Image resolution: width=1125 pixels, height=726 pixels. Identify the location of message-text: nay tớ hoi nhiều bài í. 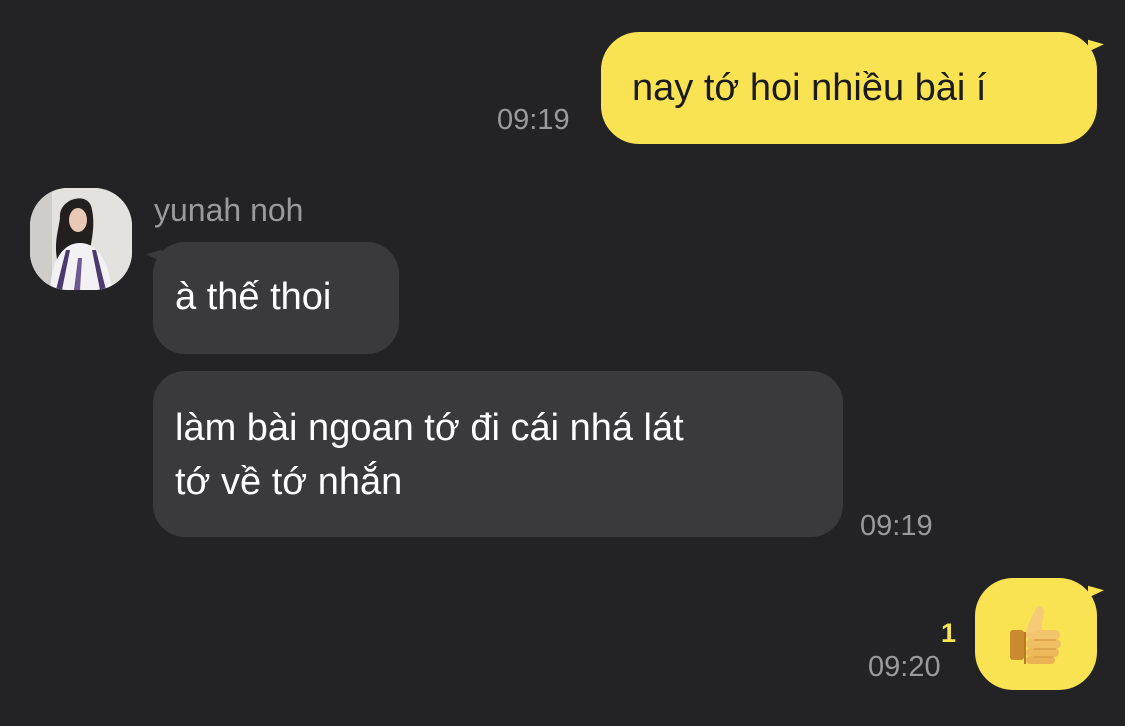
(809, 88).